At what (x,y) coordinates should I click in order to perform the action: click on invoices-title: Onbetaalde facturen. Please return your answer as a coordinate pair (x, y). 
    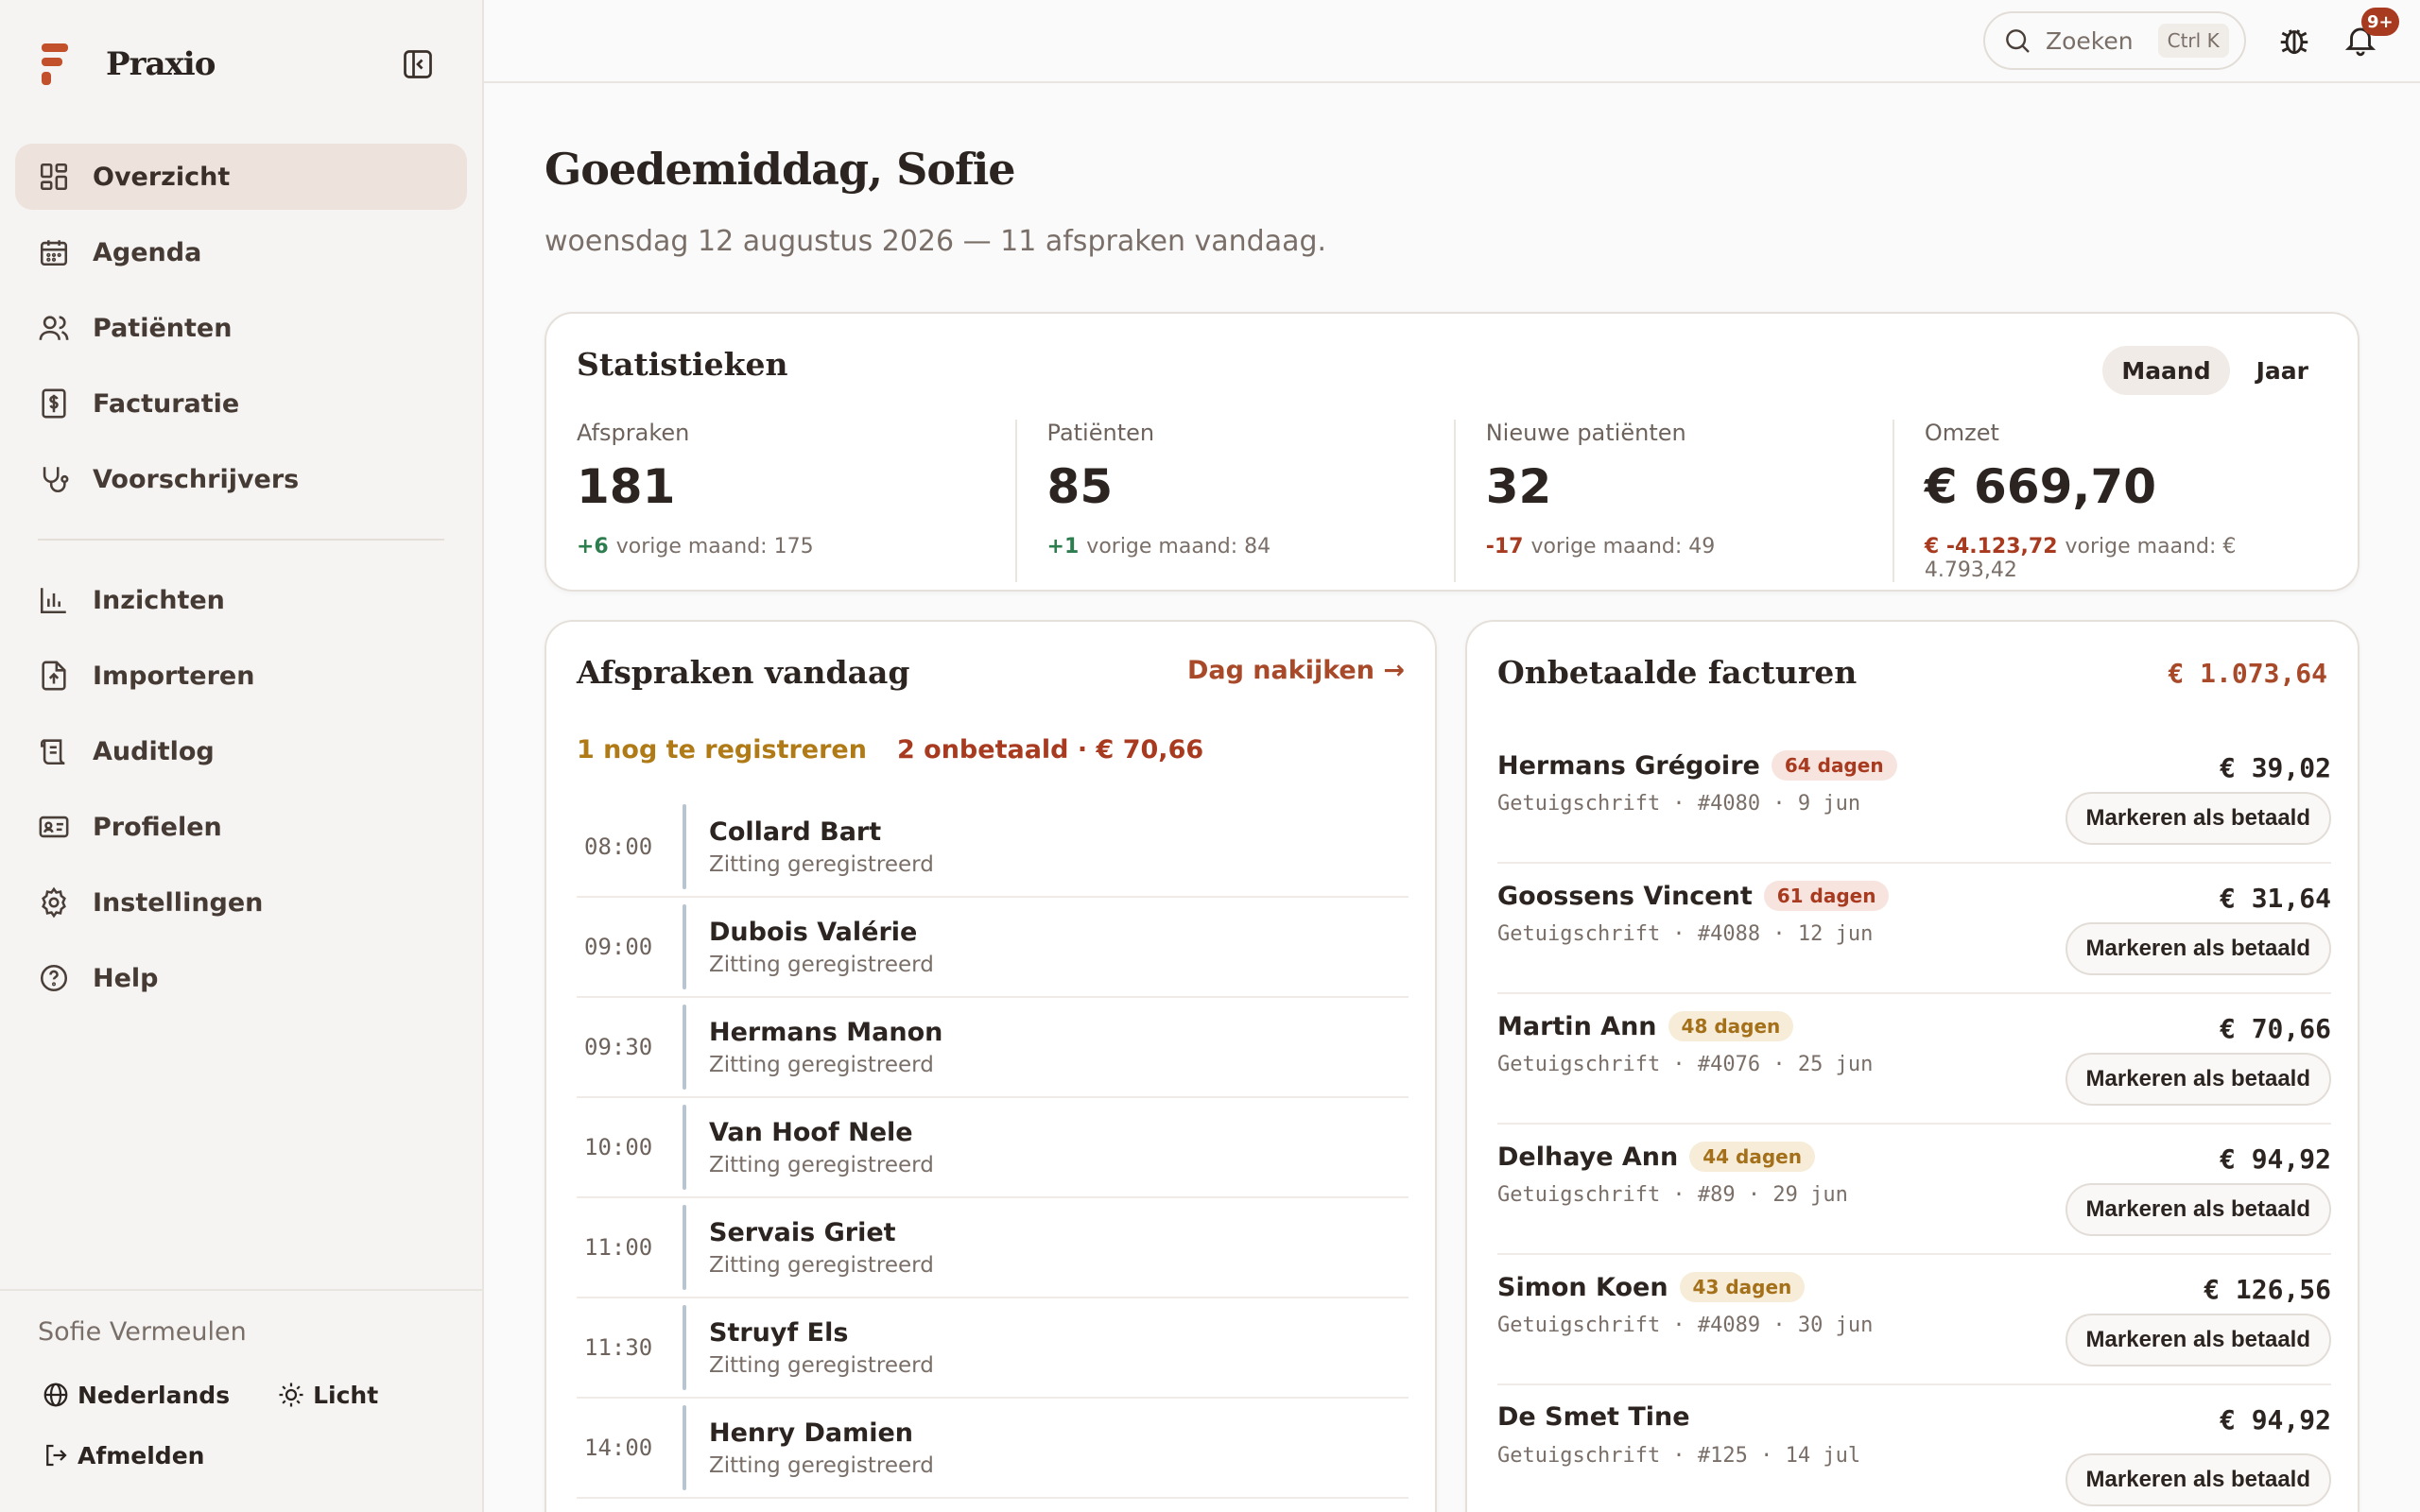
    Looking at the image, I should click on (1677, 672).